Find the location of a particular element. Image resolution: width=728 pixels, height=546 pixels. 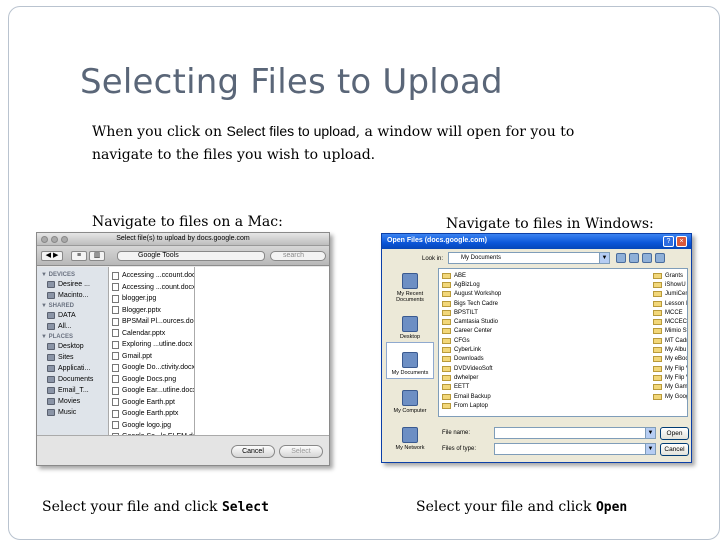

views-menu-icon is located at coordinates (660, 258).